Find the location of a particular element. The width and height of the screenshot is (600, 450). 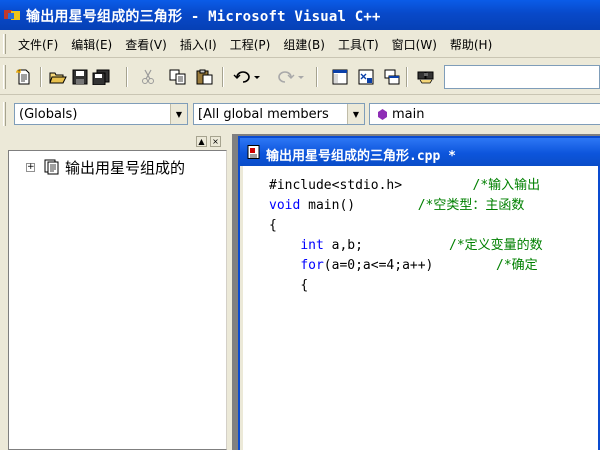

function-combo: main is located at coordinates (484, 114).